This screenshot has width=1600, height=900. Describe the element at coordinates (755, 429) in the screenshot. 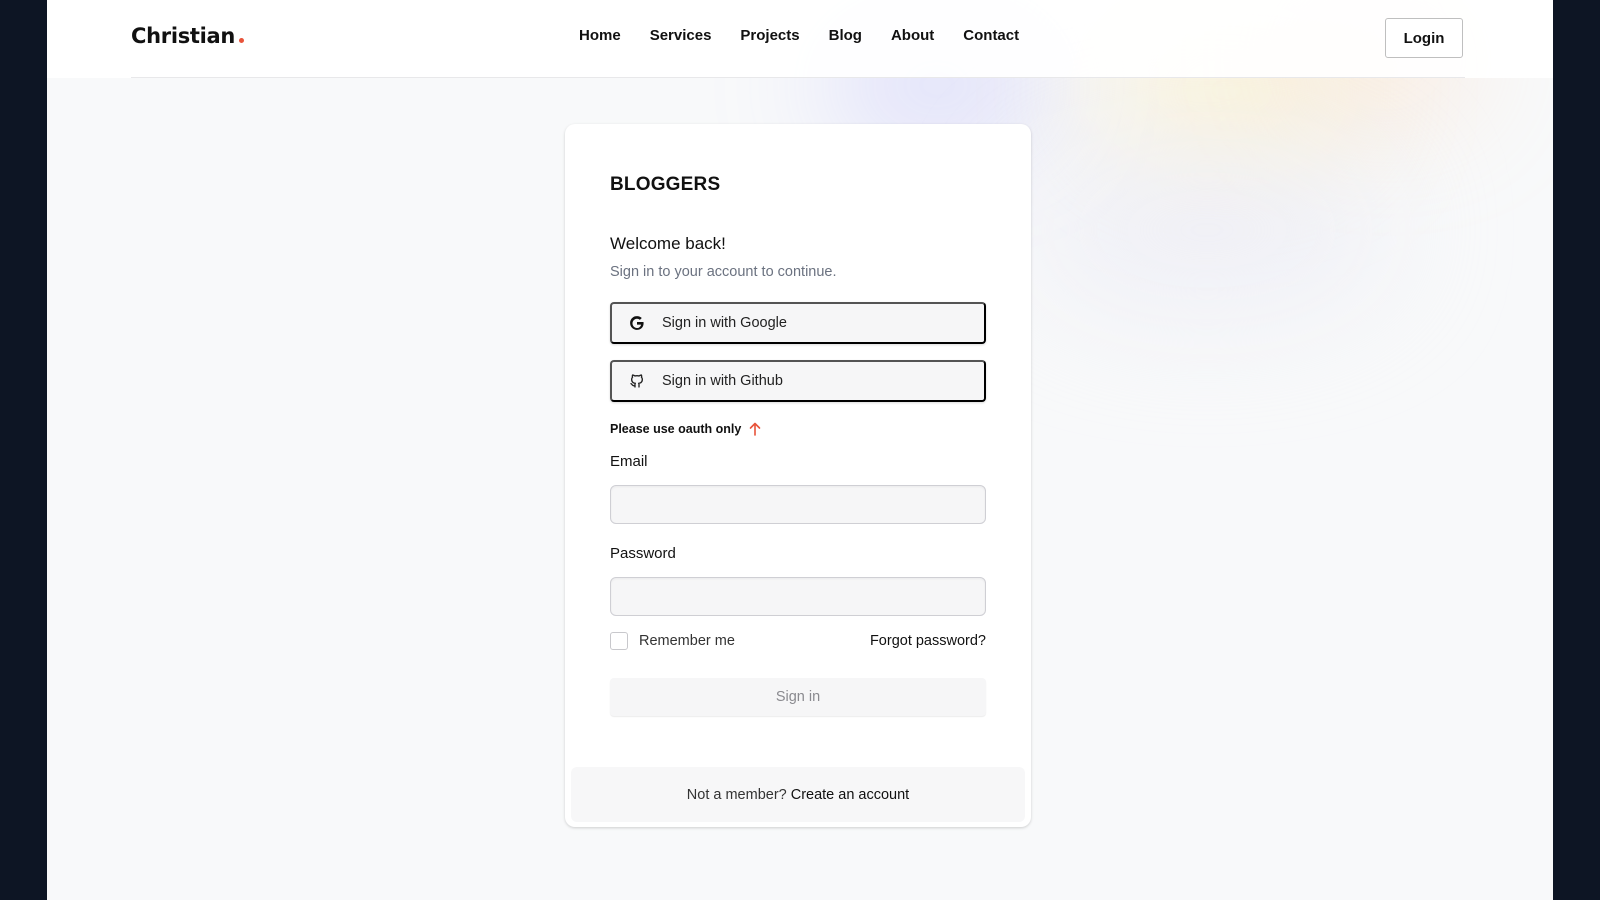

I see `arrow-up-icon` at that location.